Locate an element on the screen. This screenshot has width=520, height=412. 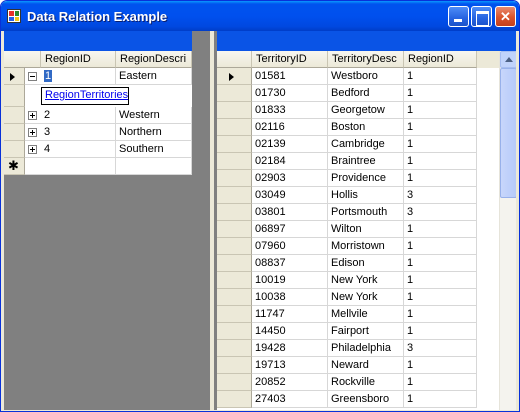
column-header: TerritoryID is located at coordinates (290, 59).